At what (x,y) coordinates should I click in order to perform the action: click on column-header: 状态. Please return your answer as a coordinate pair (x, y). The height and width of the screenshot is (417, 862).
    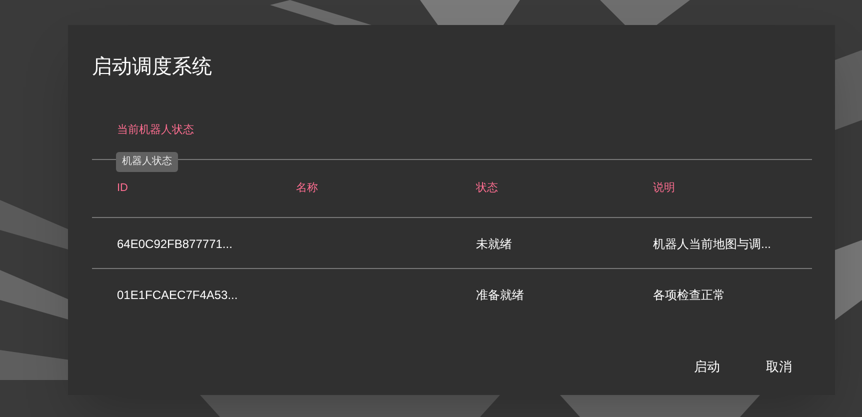
    Looking at the image, I should click on (487, 188).